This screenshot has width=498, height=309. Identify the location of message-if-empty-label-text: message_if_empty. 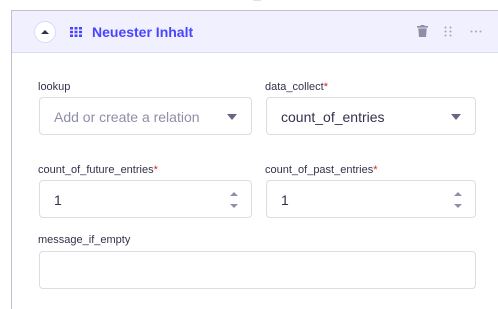
(84, 240).